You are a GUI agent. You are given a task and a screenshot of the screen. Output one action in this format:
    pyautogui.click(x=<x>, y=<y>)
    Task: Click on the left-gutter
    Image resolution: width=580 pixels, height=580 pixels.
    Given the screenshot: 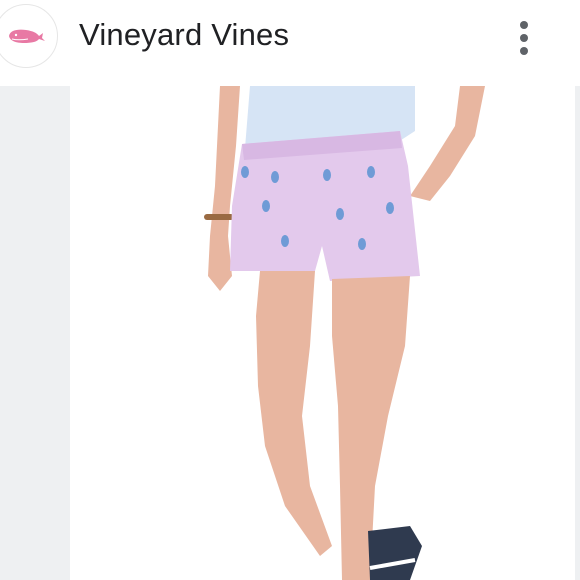 What is the action you would take?
    pyautogui.click(x=35, y=333)
    